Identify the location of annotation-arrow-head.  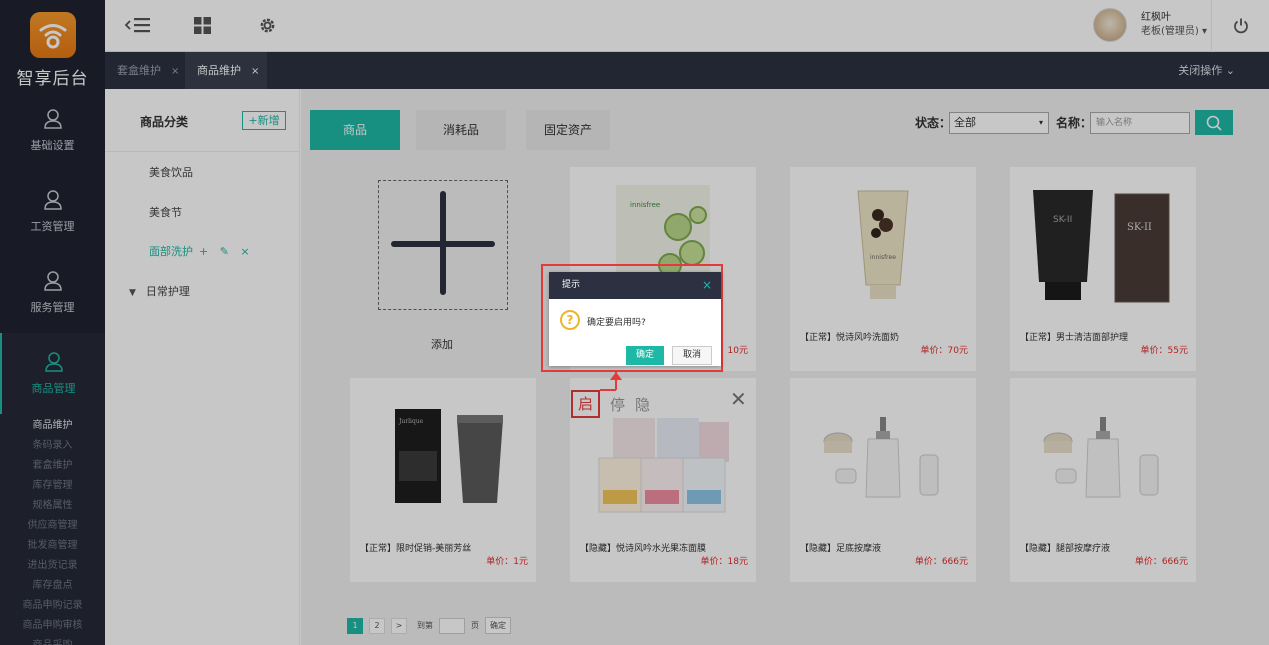
(616, 376).